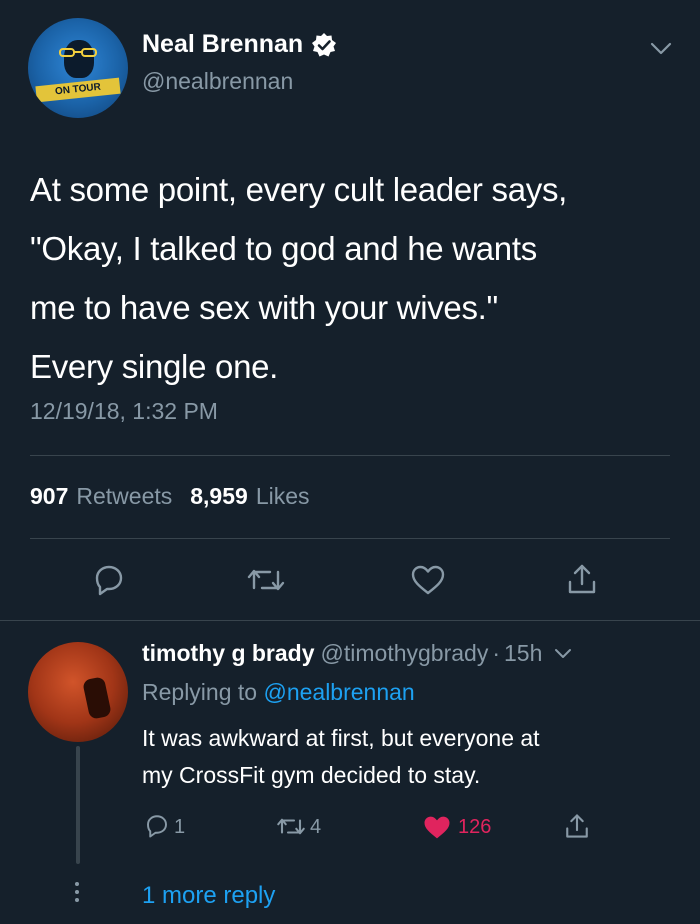 This screenshot has width=700, height=924. Describe the element at coordinates (200, 692) in the screenshot. I see `replying-to-label: Replying to` at that location.